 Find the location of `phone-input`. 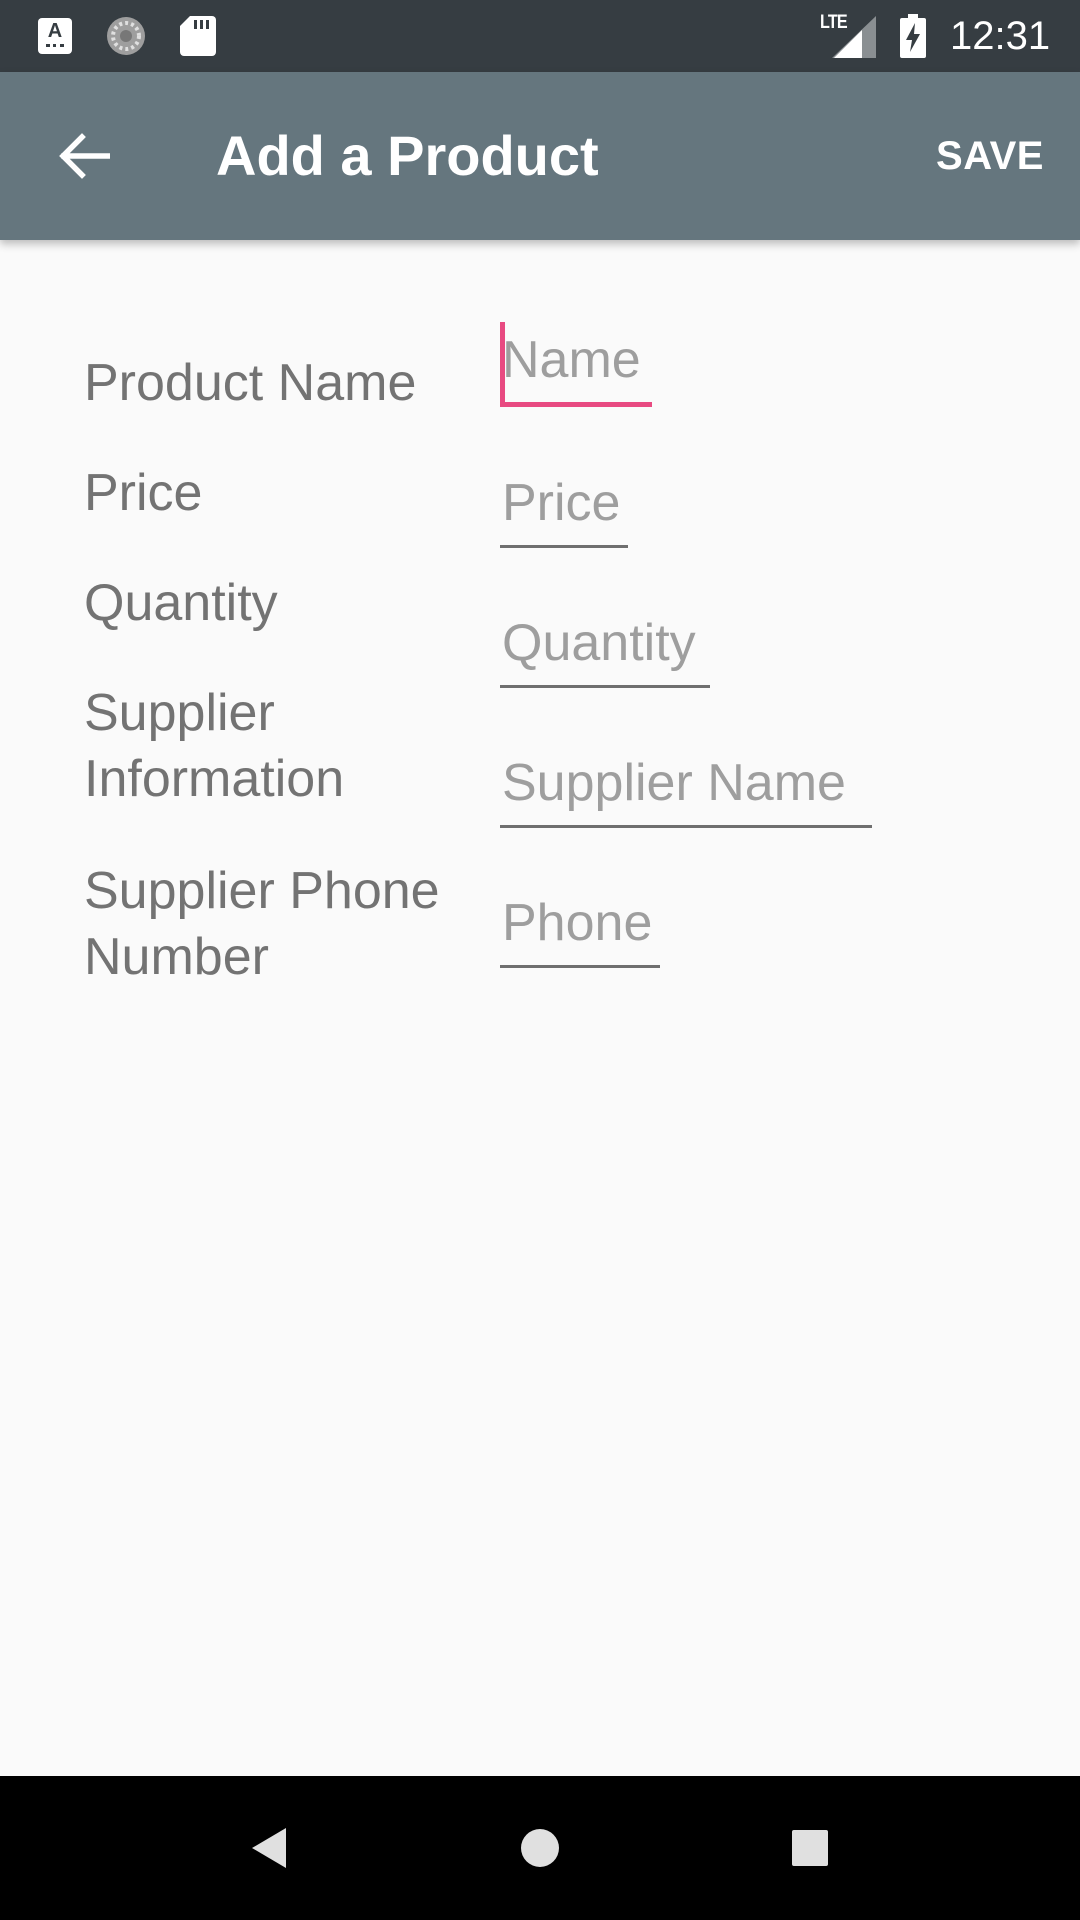

phone-input is located at coordinates (580, 923).